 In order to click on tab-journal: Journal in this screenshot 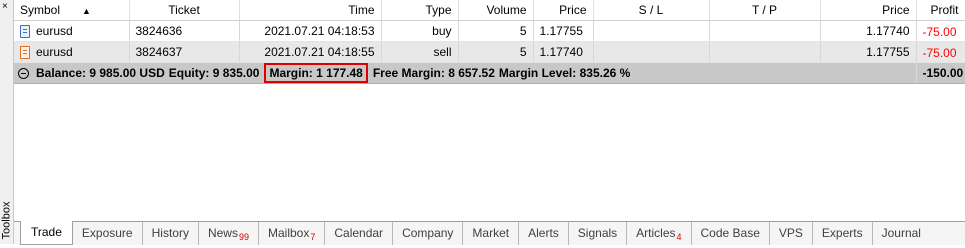, I will do `click(901, 233)`.